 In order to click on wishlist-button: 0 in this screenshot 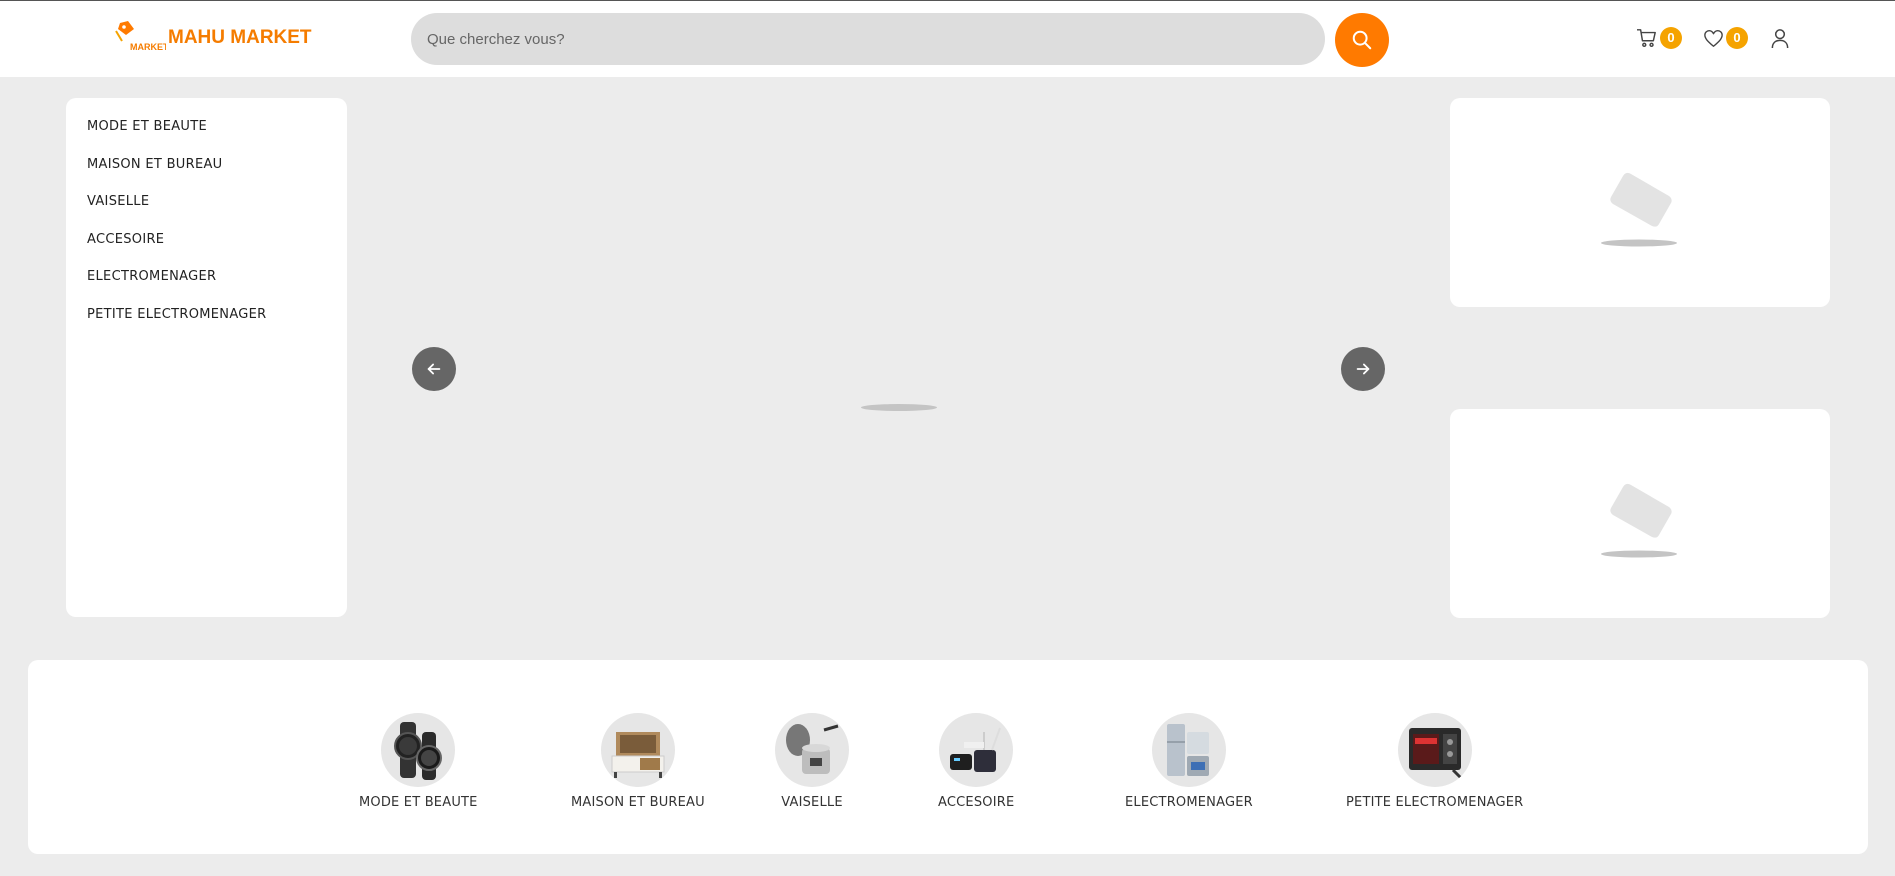, I will do `click(1725, 38)`.